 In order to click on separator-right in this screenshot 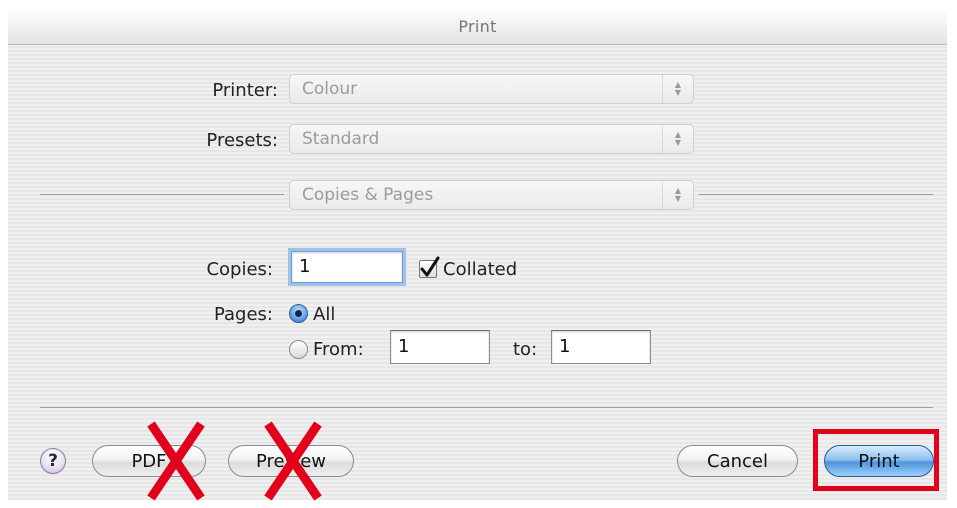, I will do `click(816, 194)`.